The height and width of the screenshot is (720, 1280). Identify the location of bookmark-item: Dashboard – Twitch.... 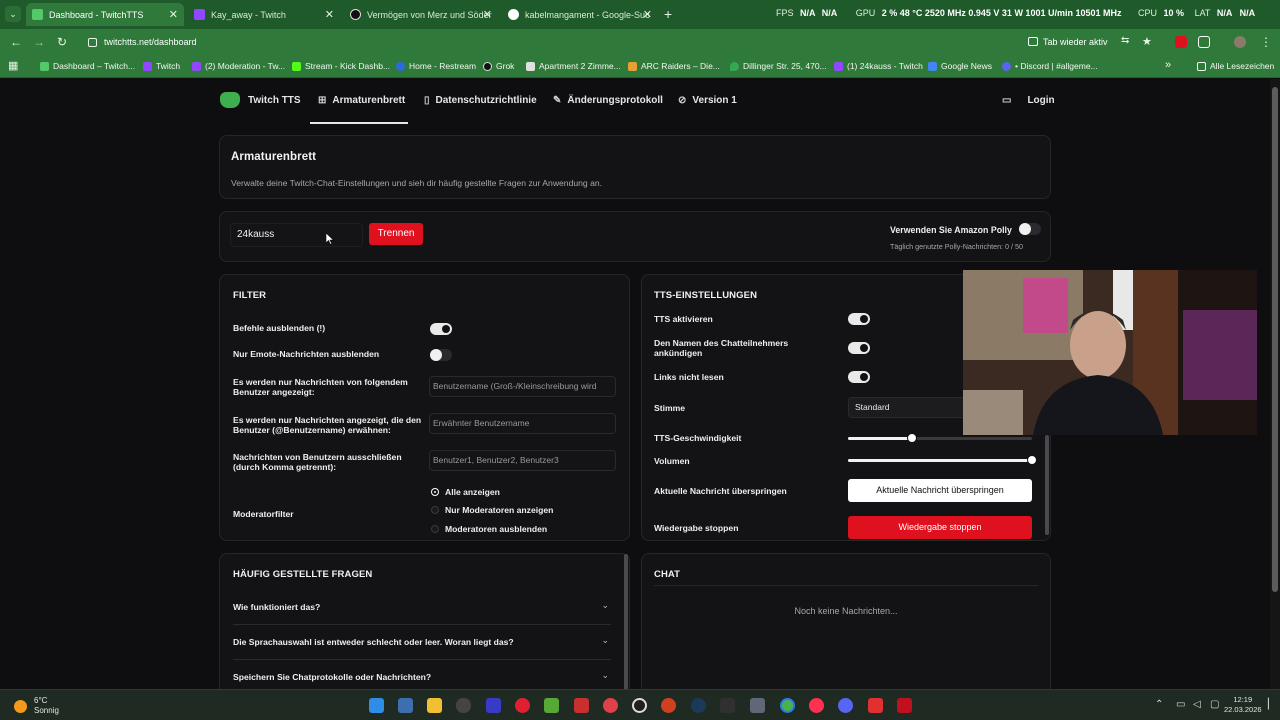
(87, 66).